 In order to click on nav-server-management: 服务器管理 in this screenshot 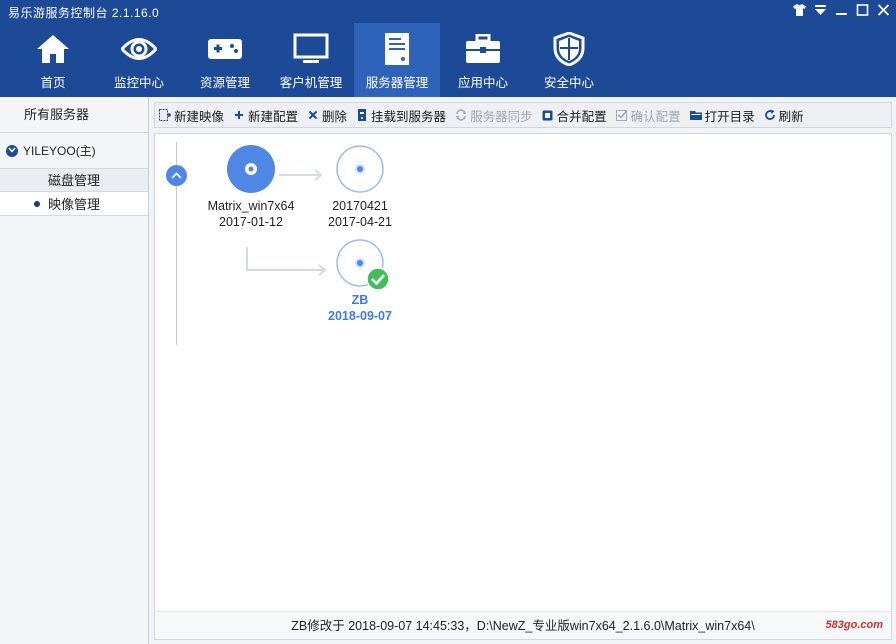, I will do `click(397, 60)`.